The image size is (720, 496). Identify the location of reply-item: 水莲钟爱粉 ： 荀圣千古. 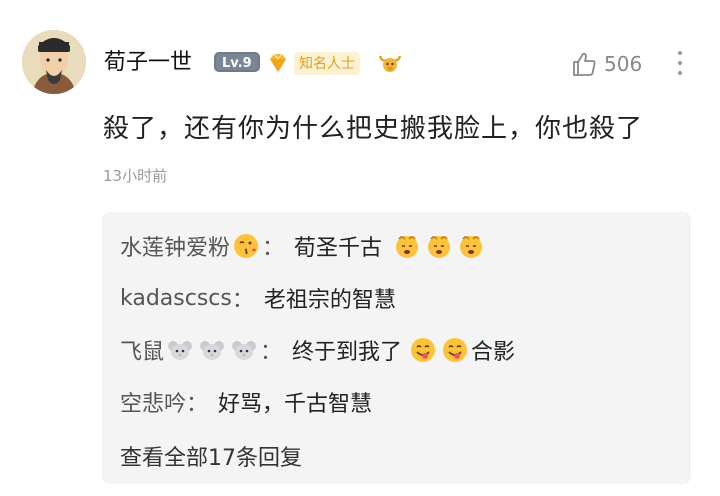
(303, 246).